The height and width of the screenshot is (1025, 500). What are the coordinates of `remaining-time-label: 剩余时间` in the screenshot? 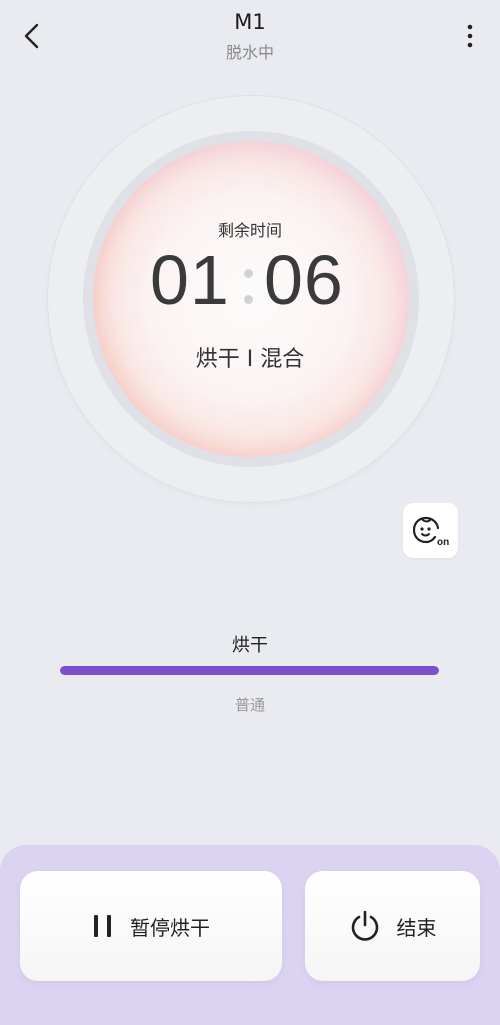 It's located at (249, 230).